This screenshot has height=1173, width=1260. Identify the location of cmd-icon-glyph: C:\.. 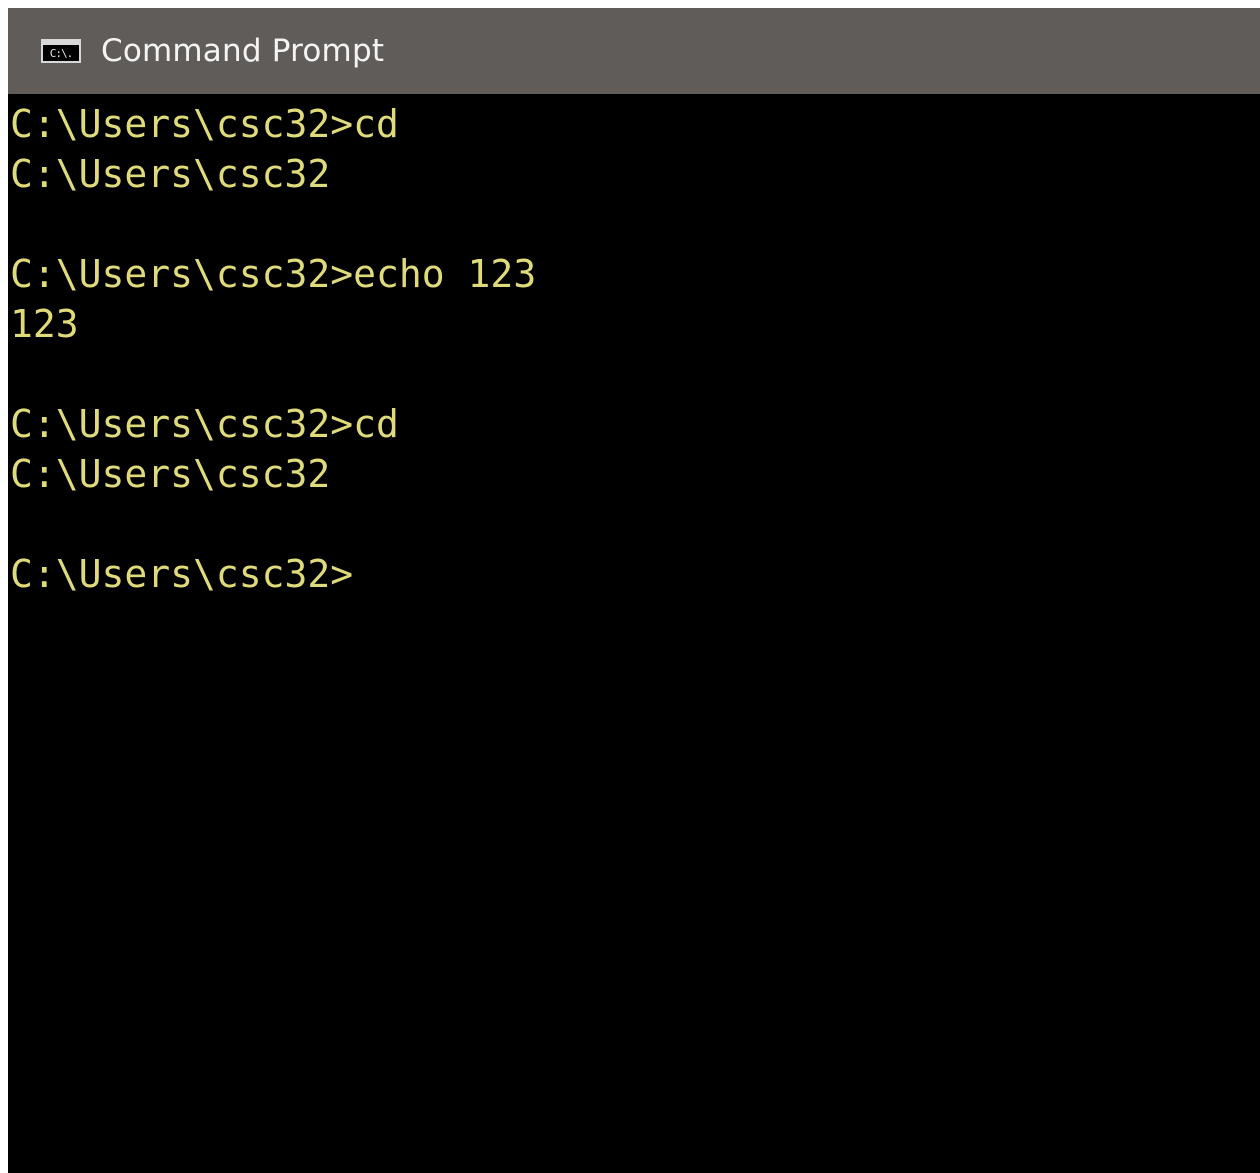
(61, 53).